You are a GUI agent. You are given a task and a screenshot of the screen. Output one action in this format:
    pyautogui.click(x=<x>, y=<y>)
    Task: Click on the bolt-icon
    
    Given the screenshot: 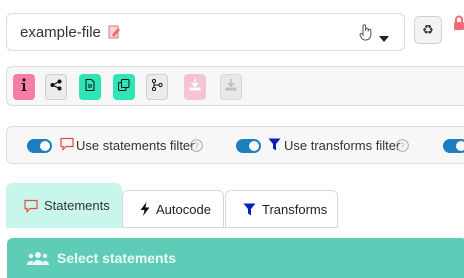 What is the action you would take?
    pyautogui.click(x=145, y=209)
    